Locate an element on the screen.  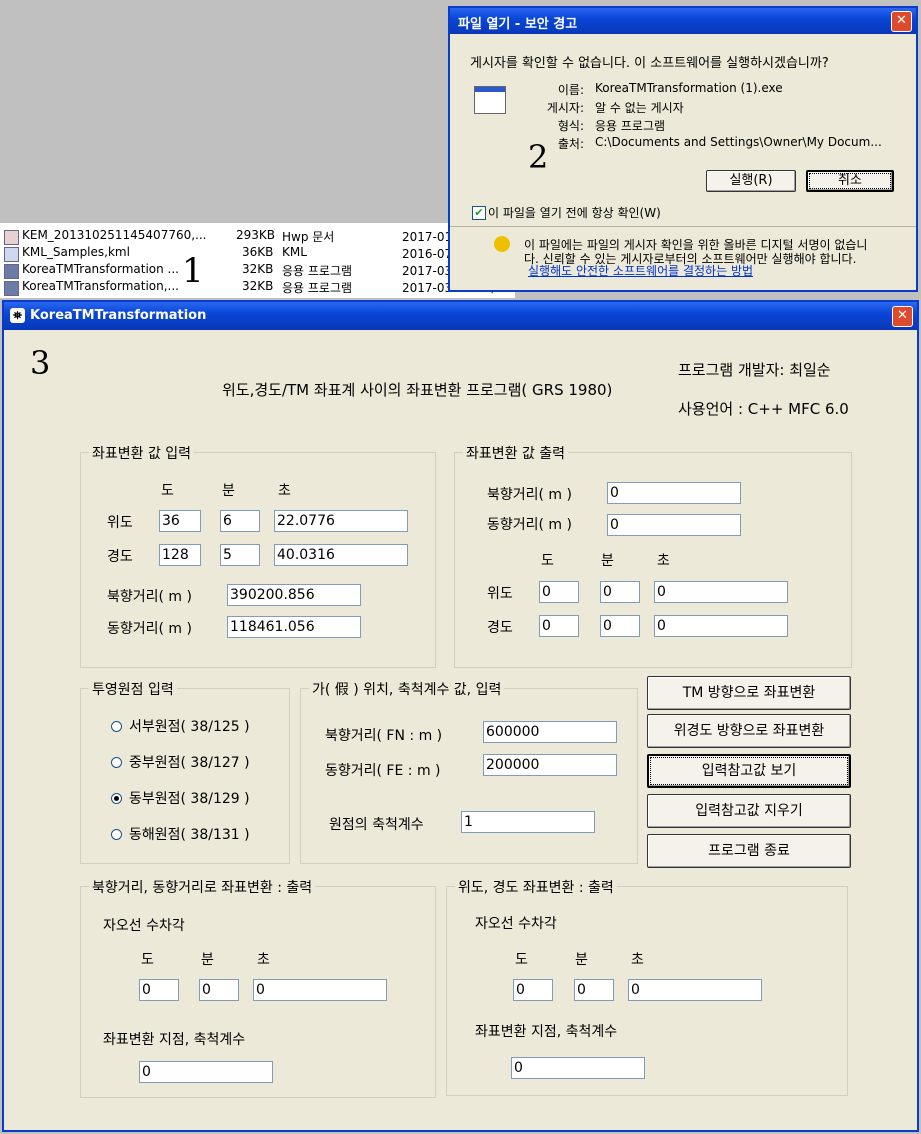
northing-input: 390200.856 is located at coordinates (294, 595).